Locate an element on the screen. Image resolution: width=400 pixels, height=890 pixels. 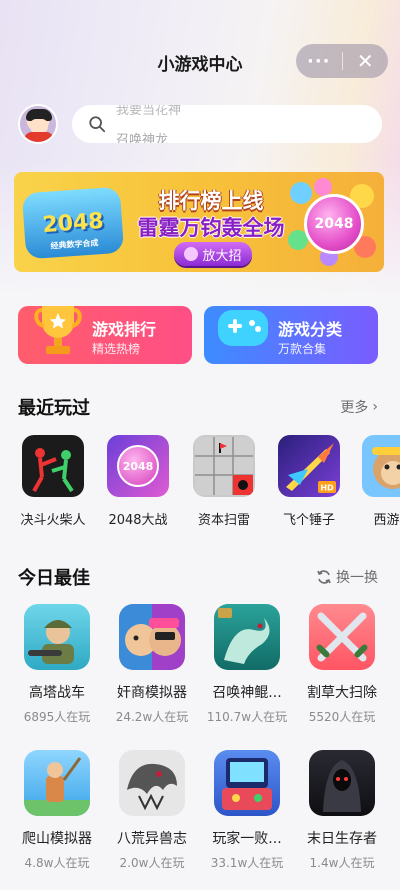
game-name: 高塔战车 is located at coordinates (57, 693).